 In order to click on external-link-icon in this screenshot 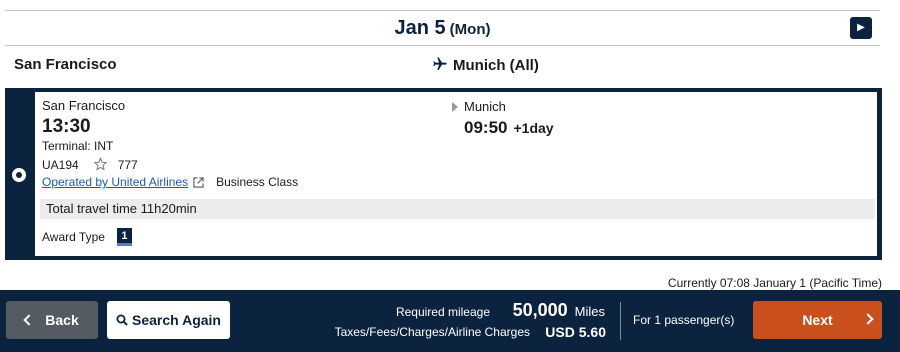, I will do `click(198, 182)`.